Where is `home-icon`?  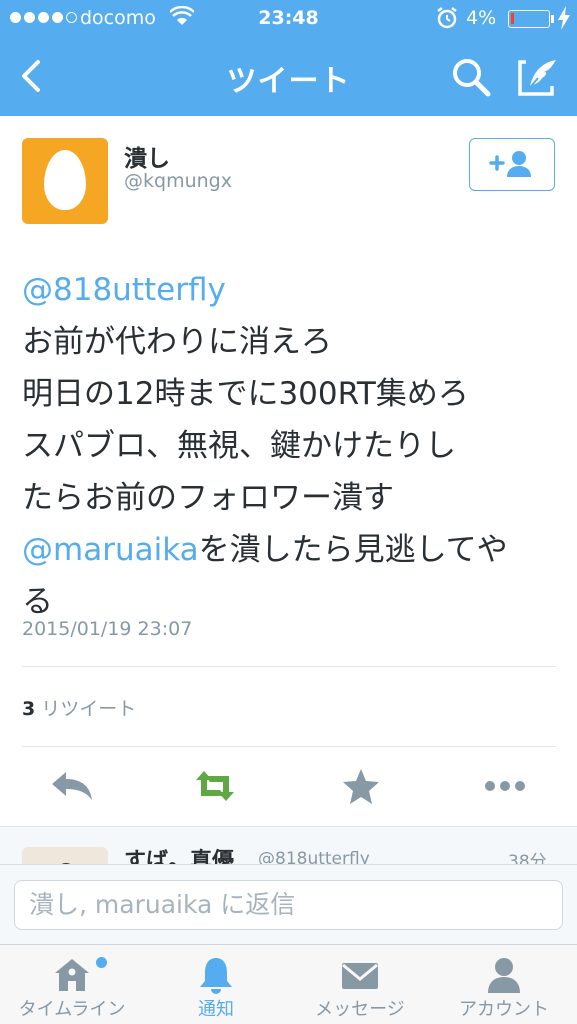 home-icon is located at coordinates (72, 975).